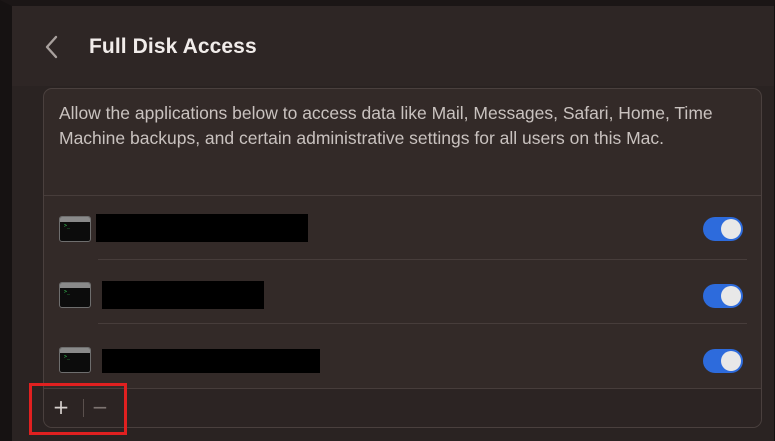 The image size is (775, 441). Describe the element at coordinates (78, 409) in the screenshot. I see `annotation-highlight-box` at that location.